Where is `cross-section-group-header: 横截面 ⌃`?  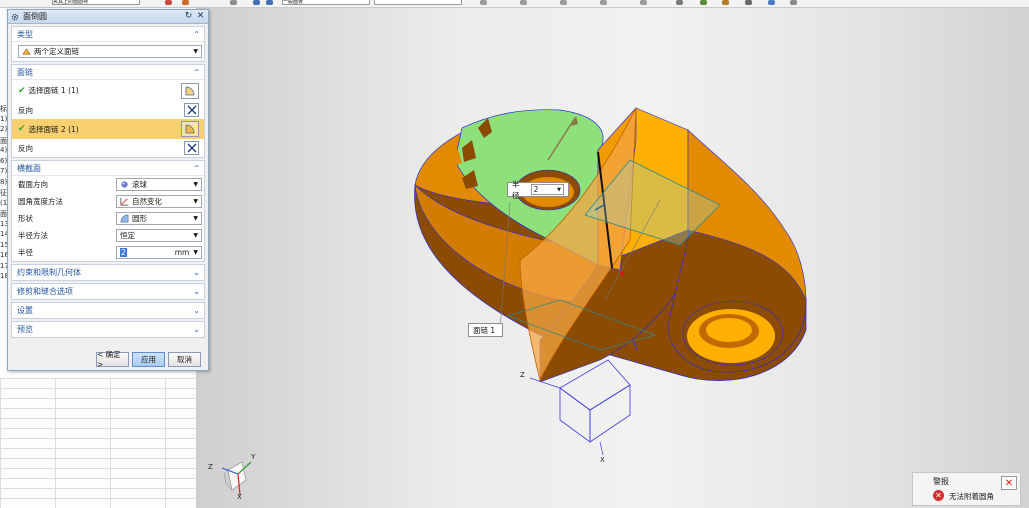 cross-section-group-header: 横截面 ⌃ is located at coordinates (108, 168).